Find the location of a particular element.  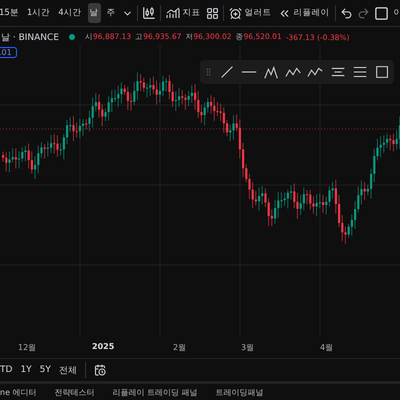

symbol-label: 날 · BINANCE is located at coordinates (30, 38).